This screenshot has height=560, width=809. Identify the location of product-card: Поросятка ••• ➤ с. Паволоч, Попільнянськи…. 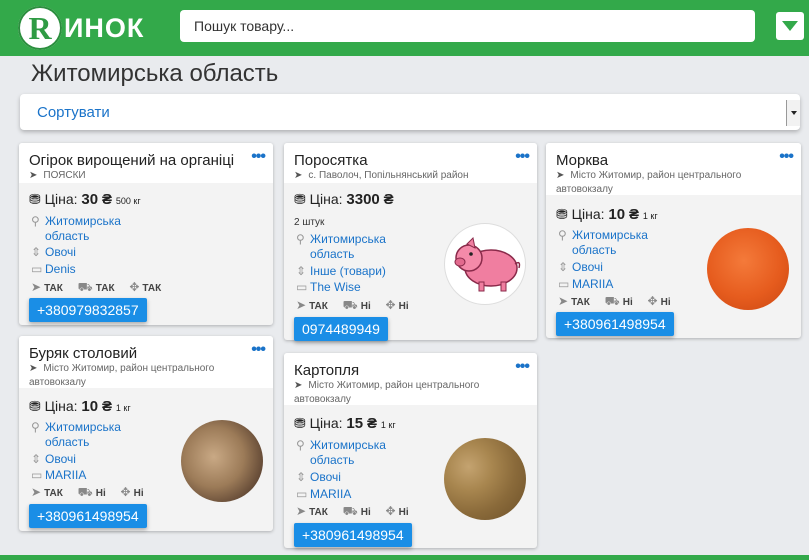
(410, 242).